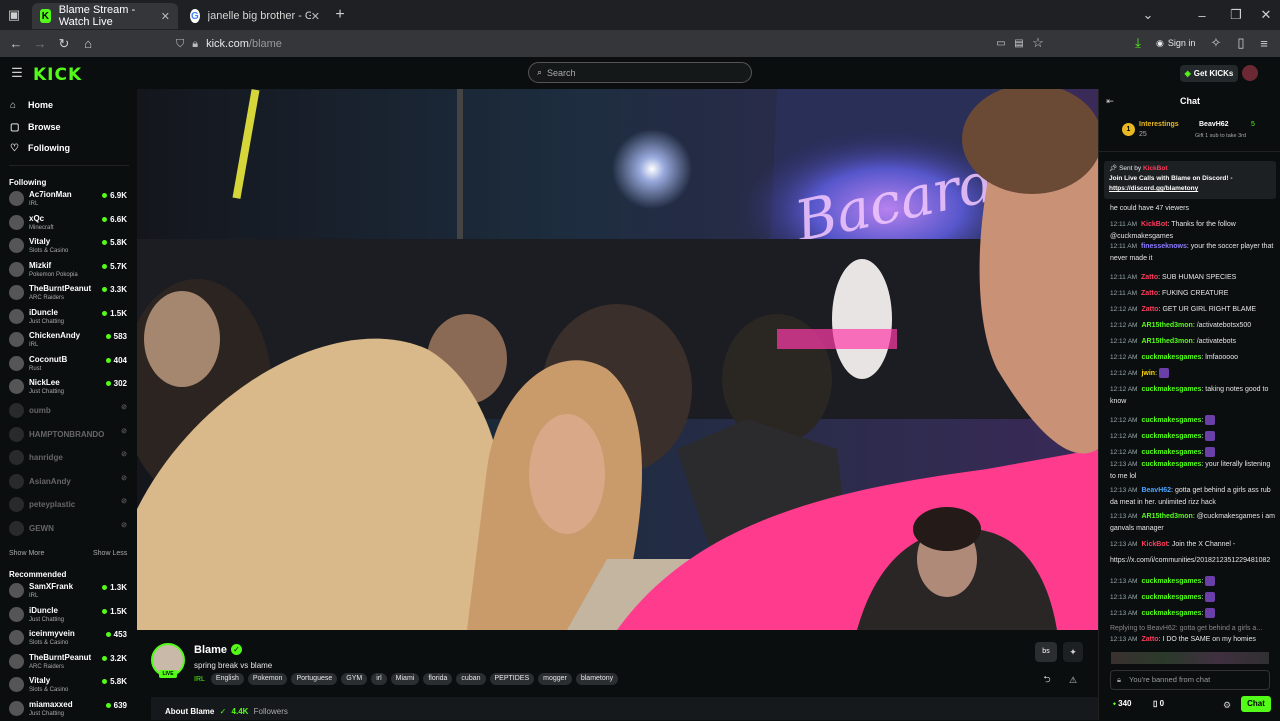  Describe the element at coordinates (105, 16) in the screenshot. I see `tab-blame-stream: K Blame Stream - Watch Live ✕` at that location.